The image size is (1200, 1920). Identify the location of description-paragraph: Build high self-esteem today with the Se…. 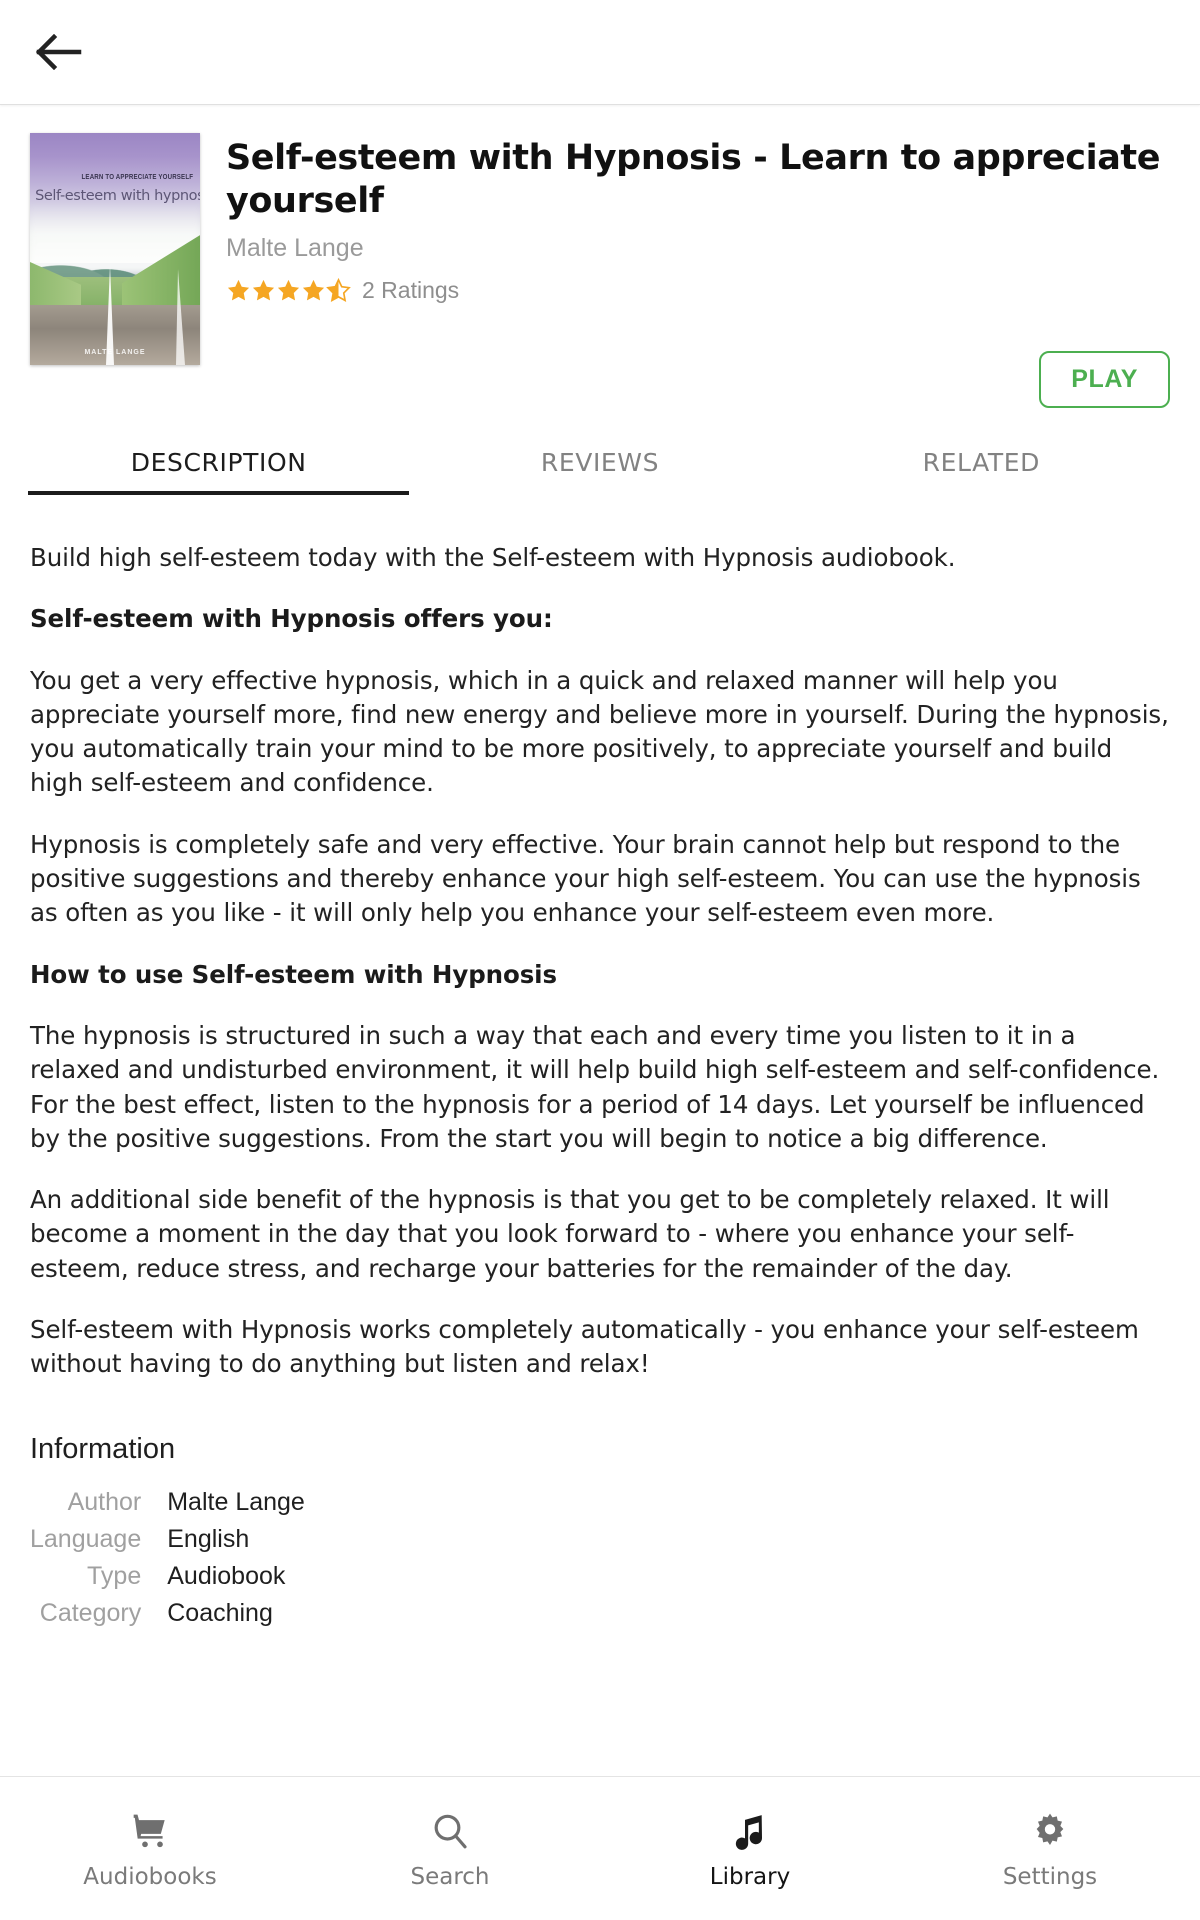
(493, 557).